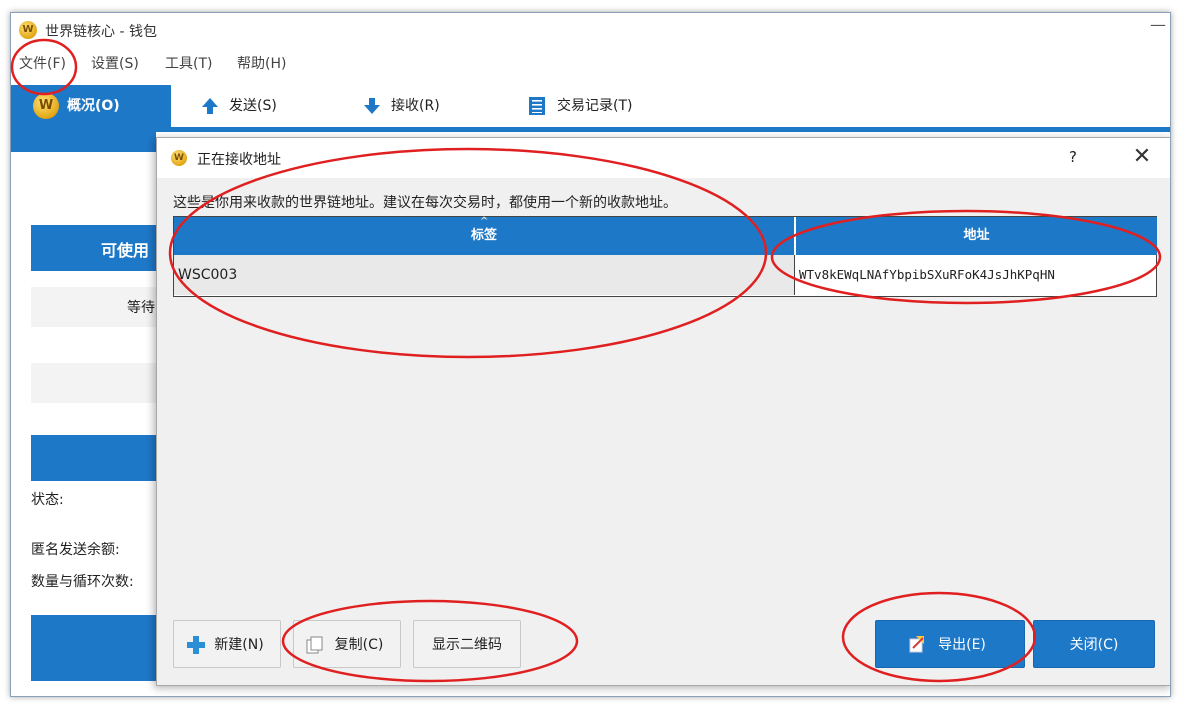  I want to click on close-button: 关闭(C), so click(1094, 644).